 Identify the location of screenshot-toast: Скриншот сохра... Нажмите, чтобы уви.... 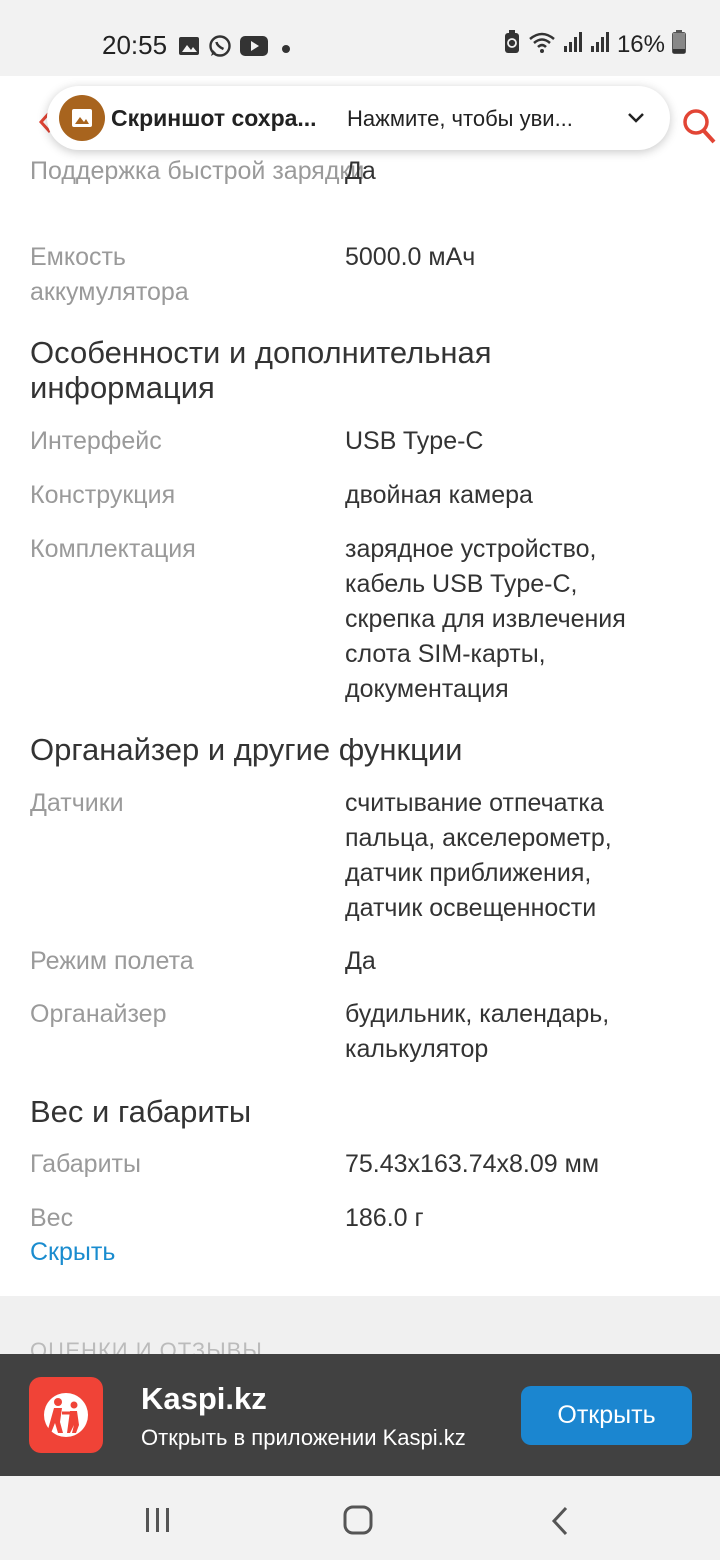
(358, 118).